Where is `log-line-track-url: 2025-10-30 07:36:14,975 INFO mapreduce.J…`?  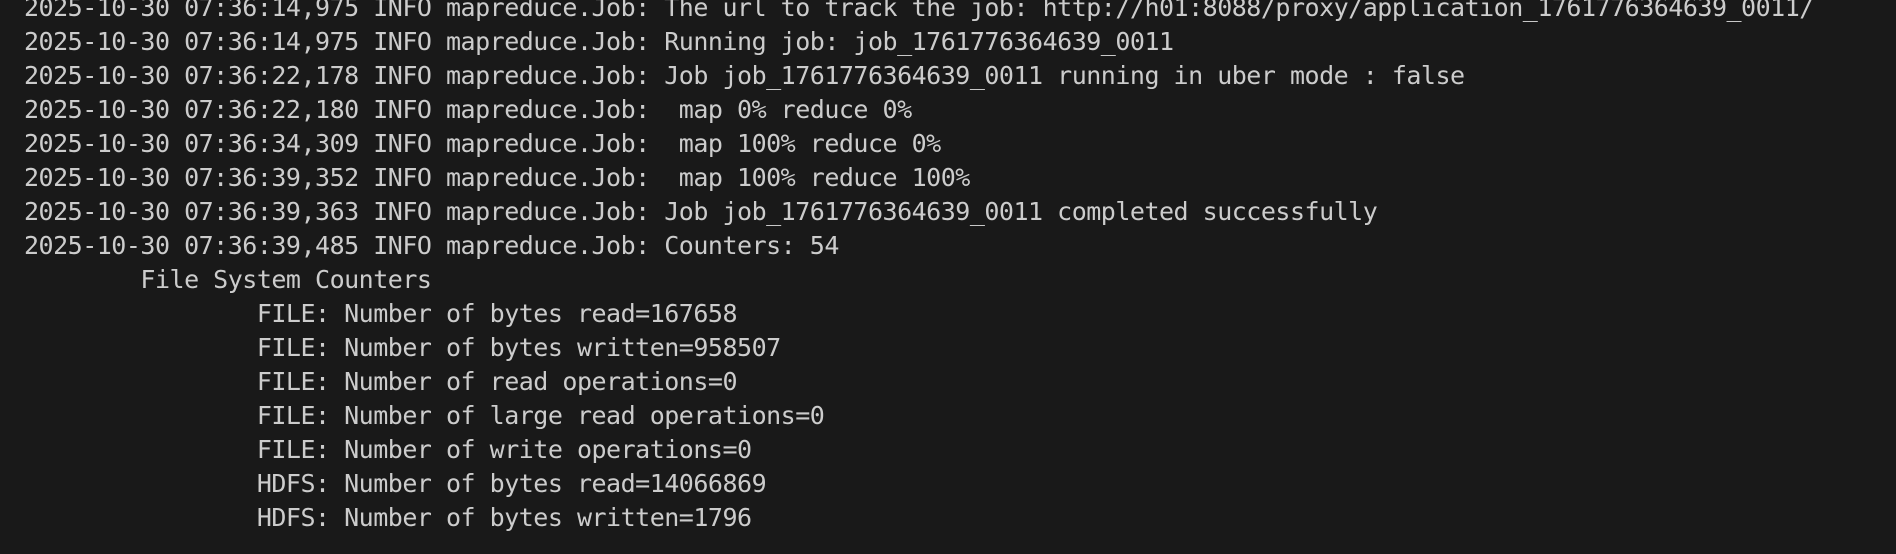
log-line-track-url: 2025-10-30 07:36:14,975 INFO mapreduce.J… is located at coordinates (919, 11).